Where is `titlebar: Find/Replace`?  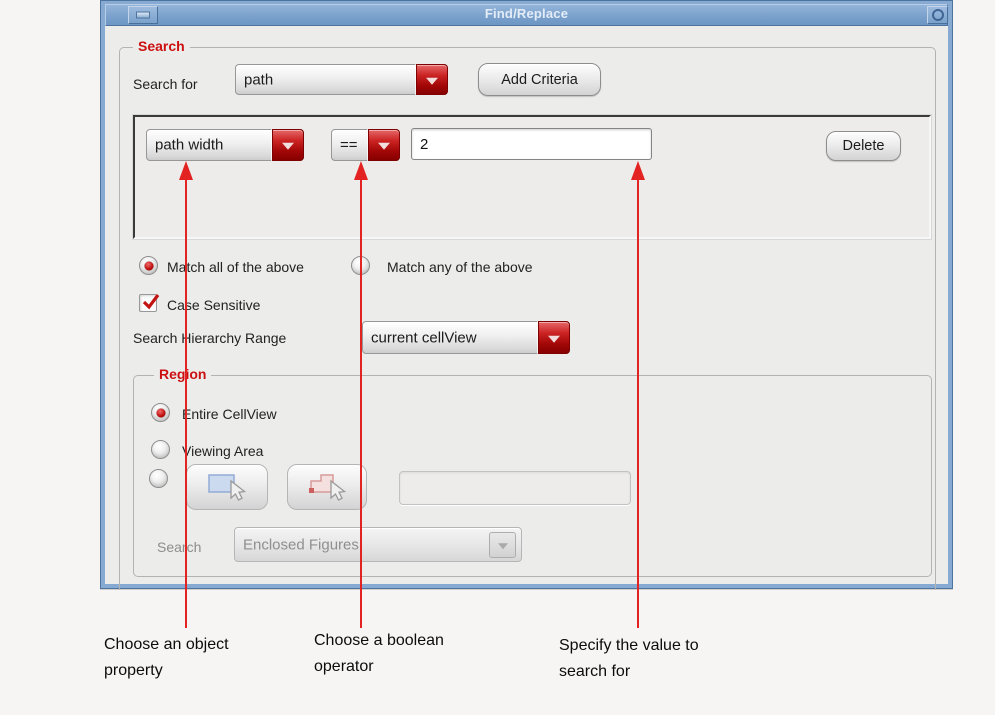 titlebar: Find/Replace is located at coordinates (526, 15).